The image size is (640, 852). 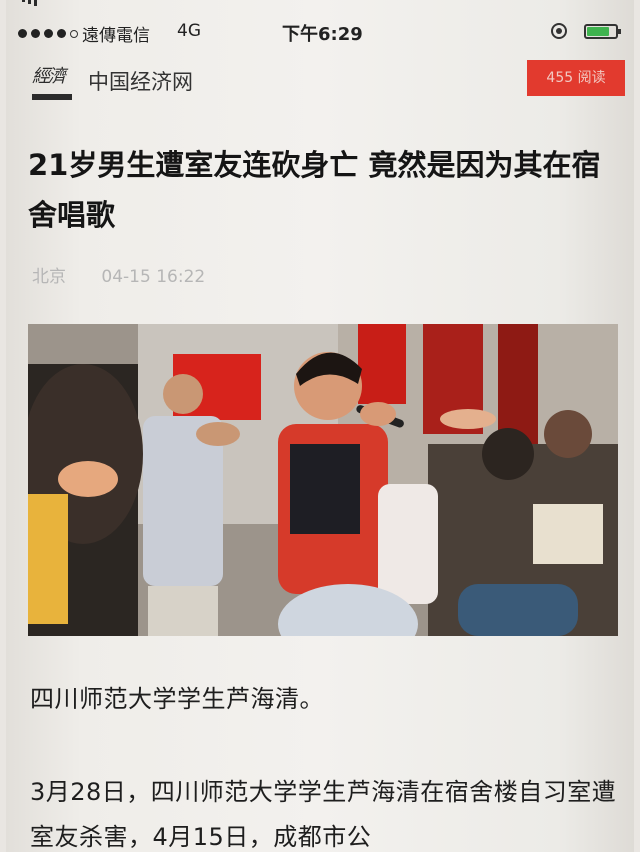 What do you see at coordinates (328, 80) in the screenshot?
I see `article-source-header: 經濟 中国经济网 455 阅读` at bounding box center [328, 80].